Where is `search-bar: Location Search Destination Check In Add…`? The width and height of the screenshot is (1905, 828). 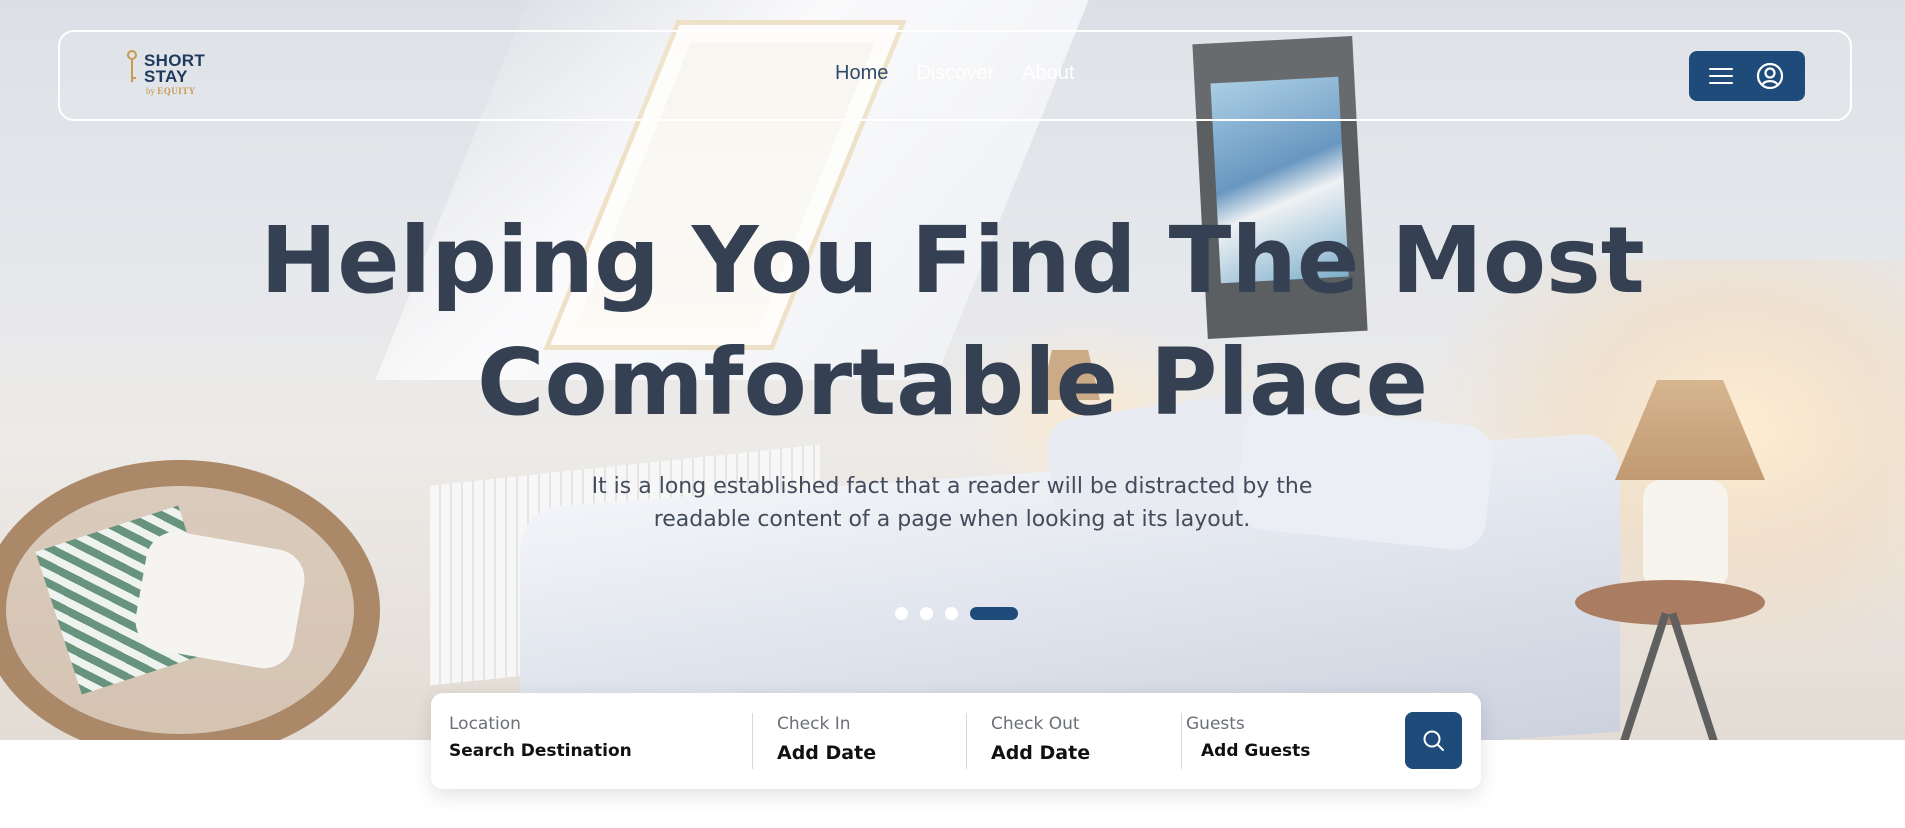
search-bar: Location Search Destination Check In Add… is located at coordinates (956, 741).